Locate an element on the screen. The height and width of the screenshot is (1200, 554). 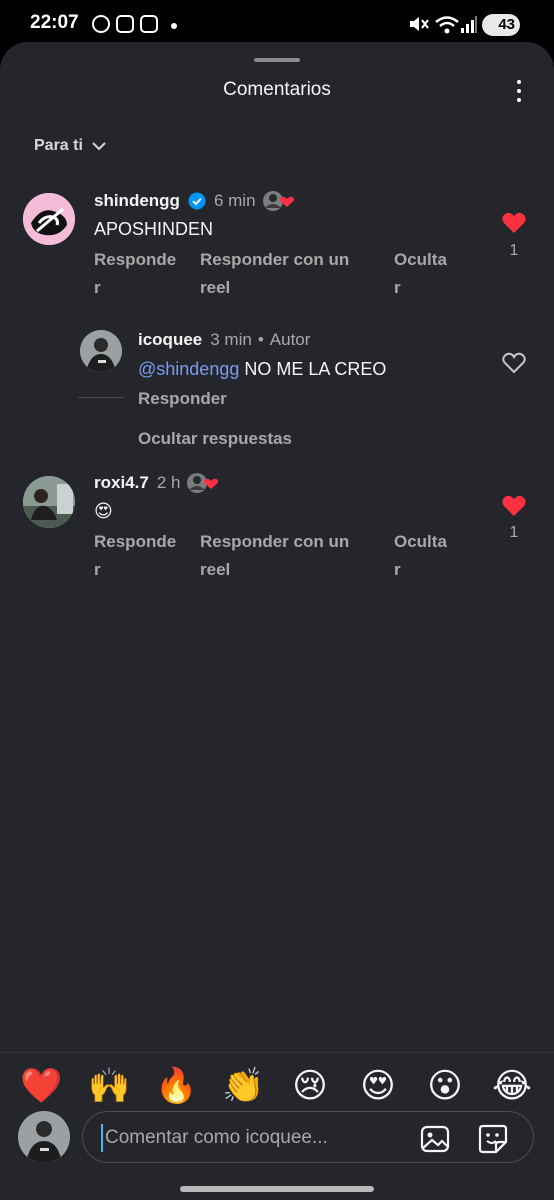
status-bar: 22:07 43 is located at coordinates (277, 22).